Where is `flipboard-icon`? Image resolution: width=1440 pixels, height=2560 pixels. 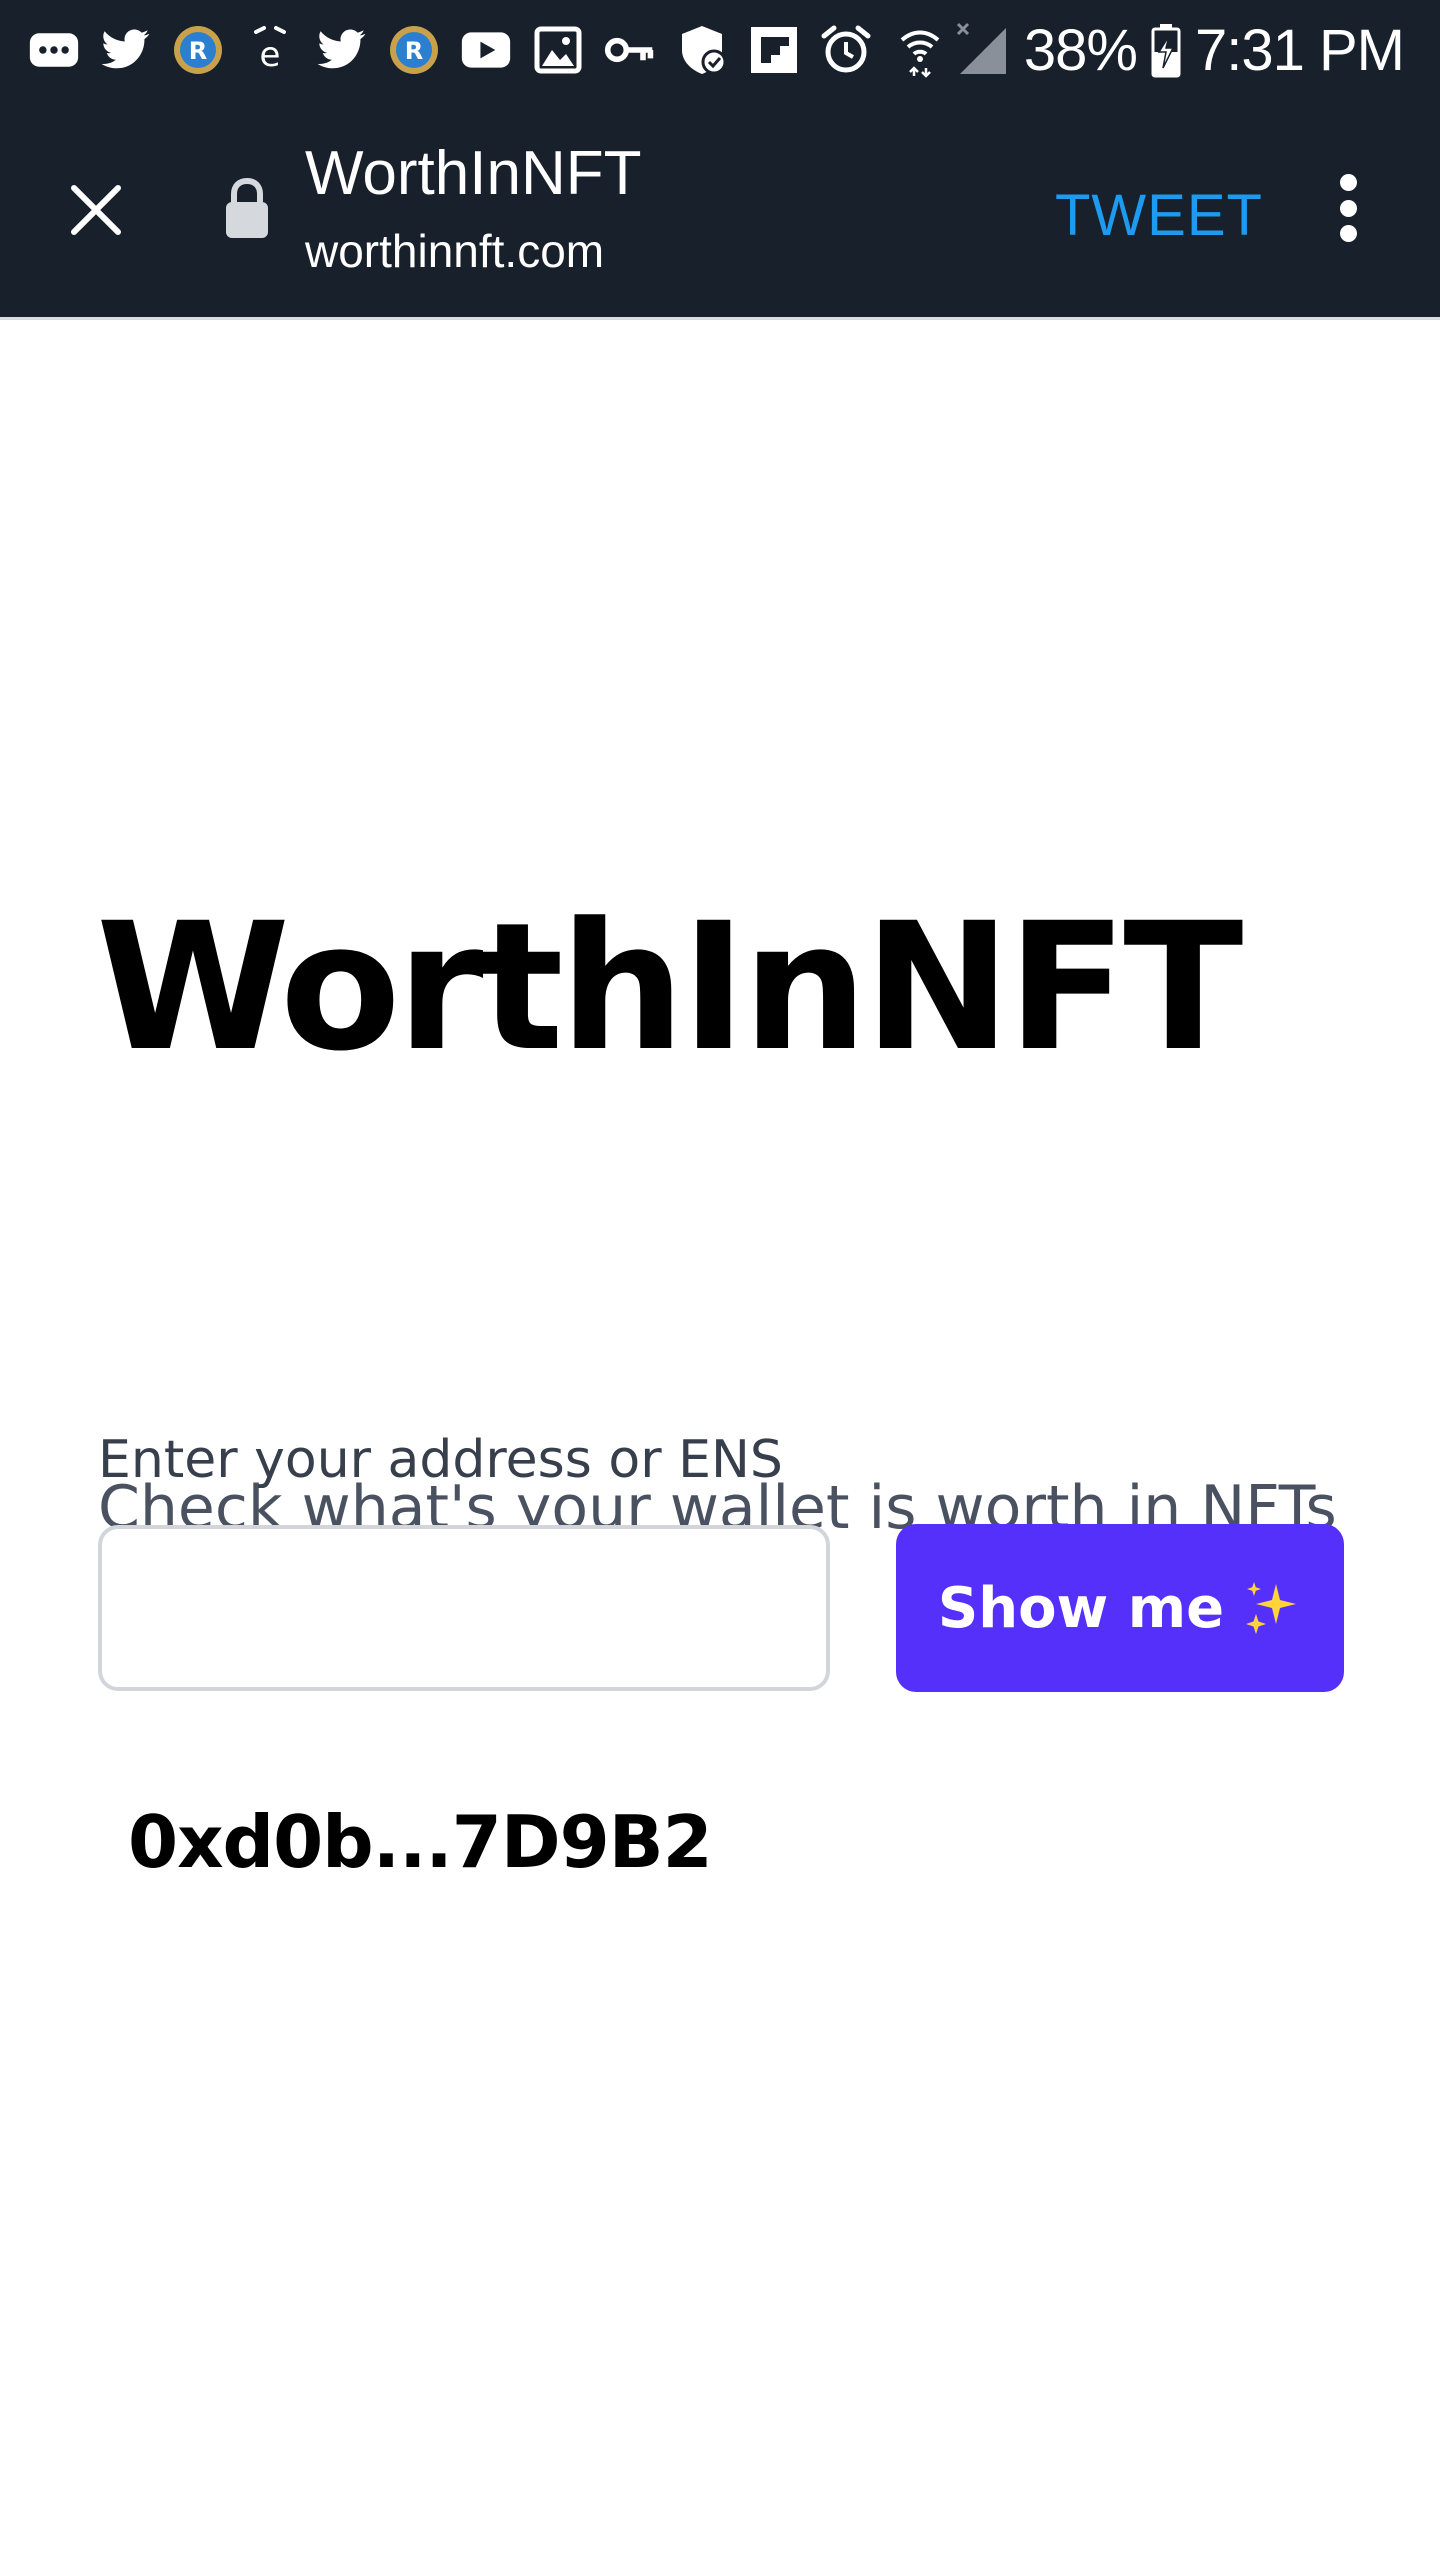 flipboard-icon is located at coordinates (774, 50).